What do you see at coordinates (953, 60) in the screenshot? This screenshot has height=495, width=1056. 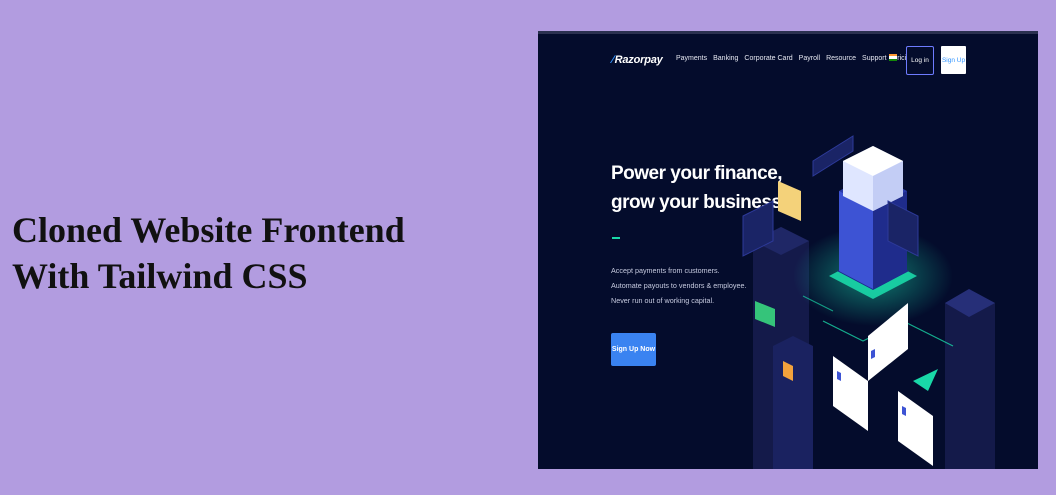 I see `signup-button: Sign Up` at bounding box center [953, 60].